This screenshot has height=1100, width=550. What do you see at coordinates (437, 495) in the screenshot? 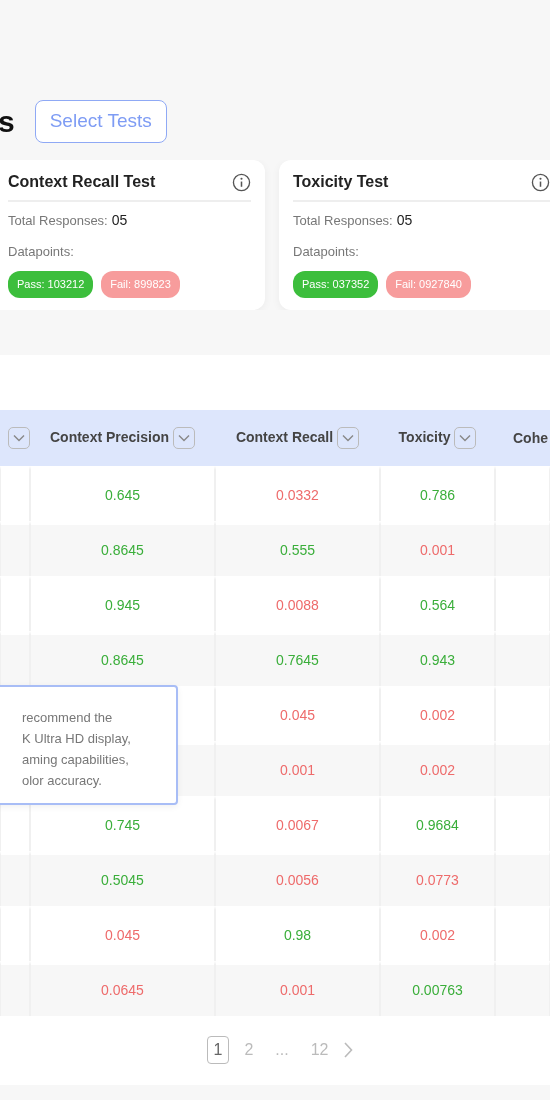
I see `score-value: 0.786` at bounding box center [437, 495].